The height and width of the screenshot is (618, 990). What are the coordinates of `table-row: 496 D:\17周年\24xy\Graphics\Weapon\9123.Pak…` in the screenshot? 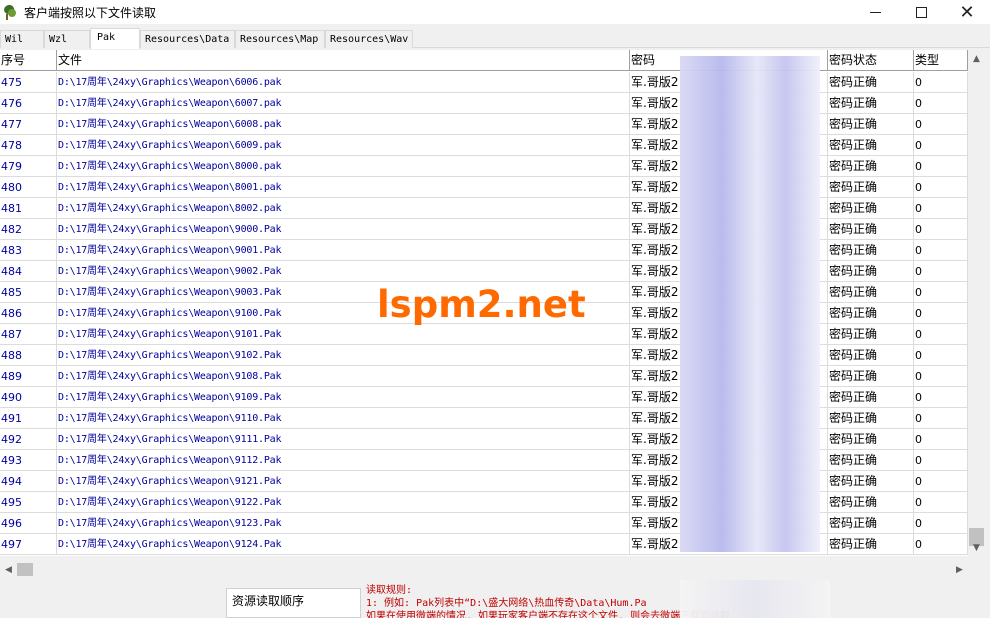 It's located at (484, 523).